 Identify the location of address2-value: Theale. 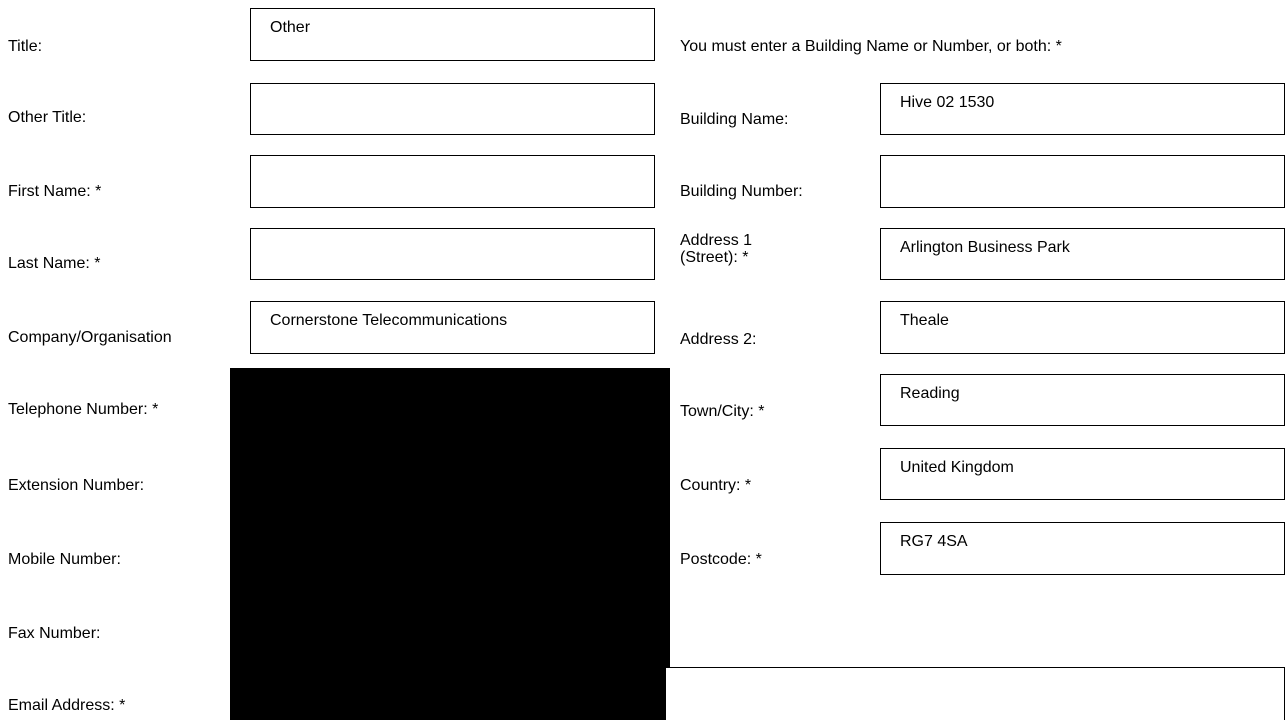
(924, 320).